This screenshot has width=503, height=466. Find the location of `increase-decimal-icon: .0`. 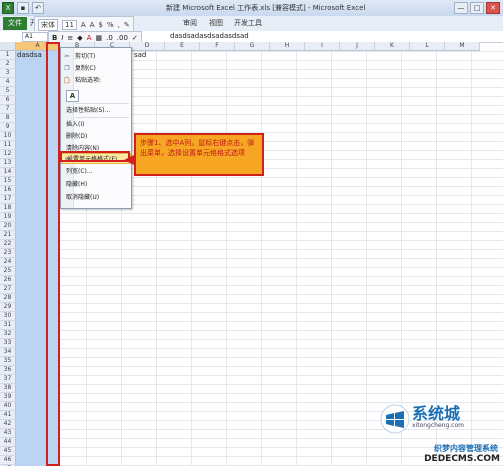

increase-decimal-icon: .0 is located at coordinates (109, 38).